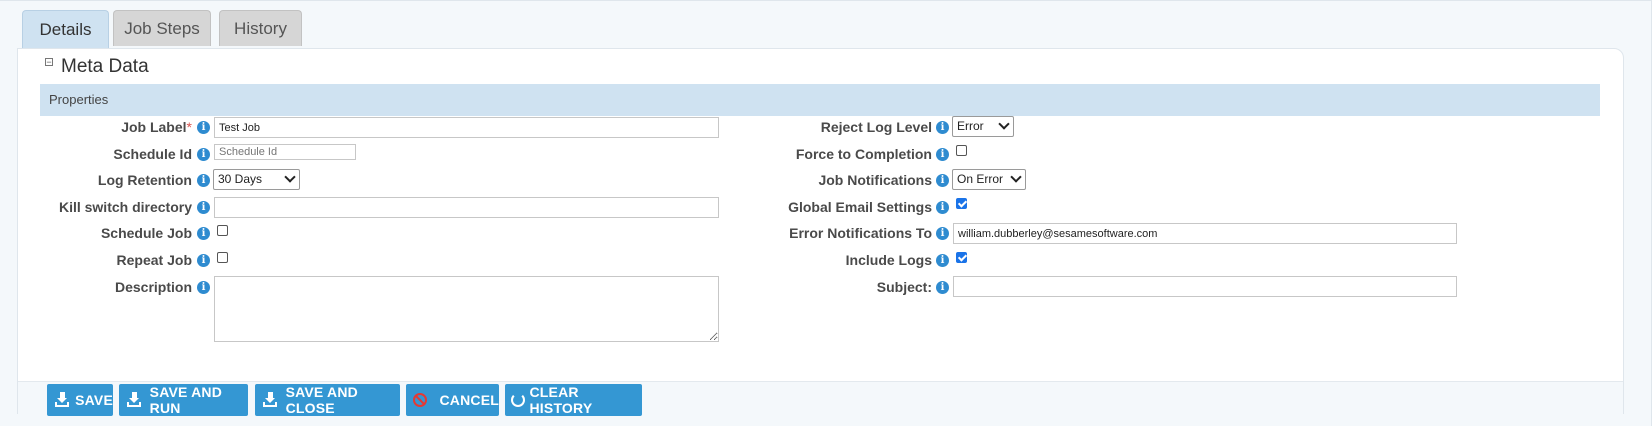  Describe the element at coordinates (863, 154) in the screenshot. I see `force-completion-label: Force to Completion` at that location.